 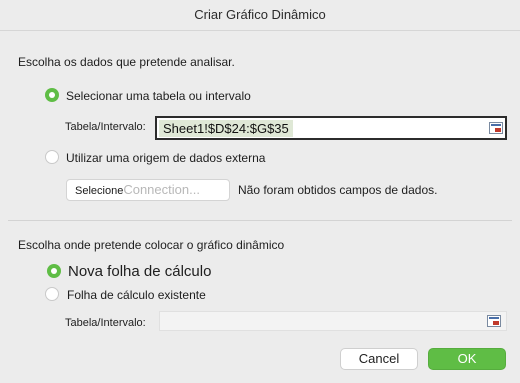 I want to click on data-fields-status: Não foram obtidos campos de dados., so click(x=338, y=190).